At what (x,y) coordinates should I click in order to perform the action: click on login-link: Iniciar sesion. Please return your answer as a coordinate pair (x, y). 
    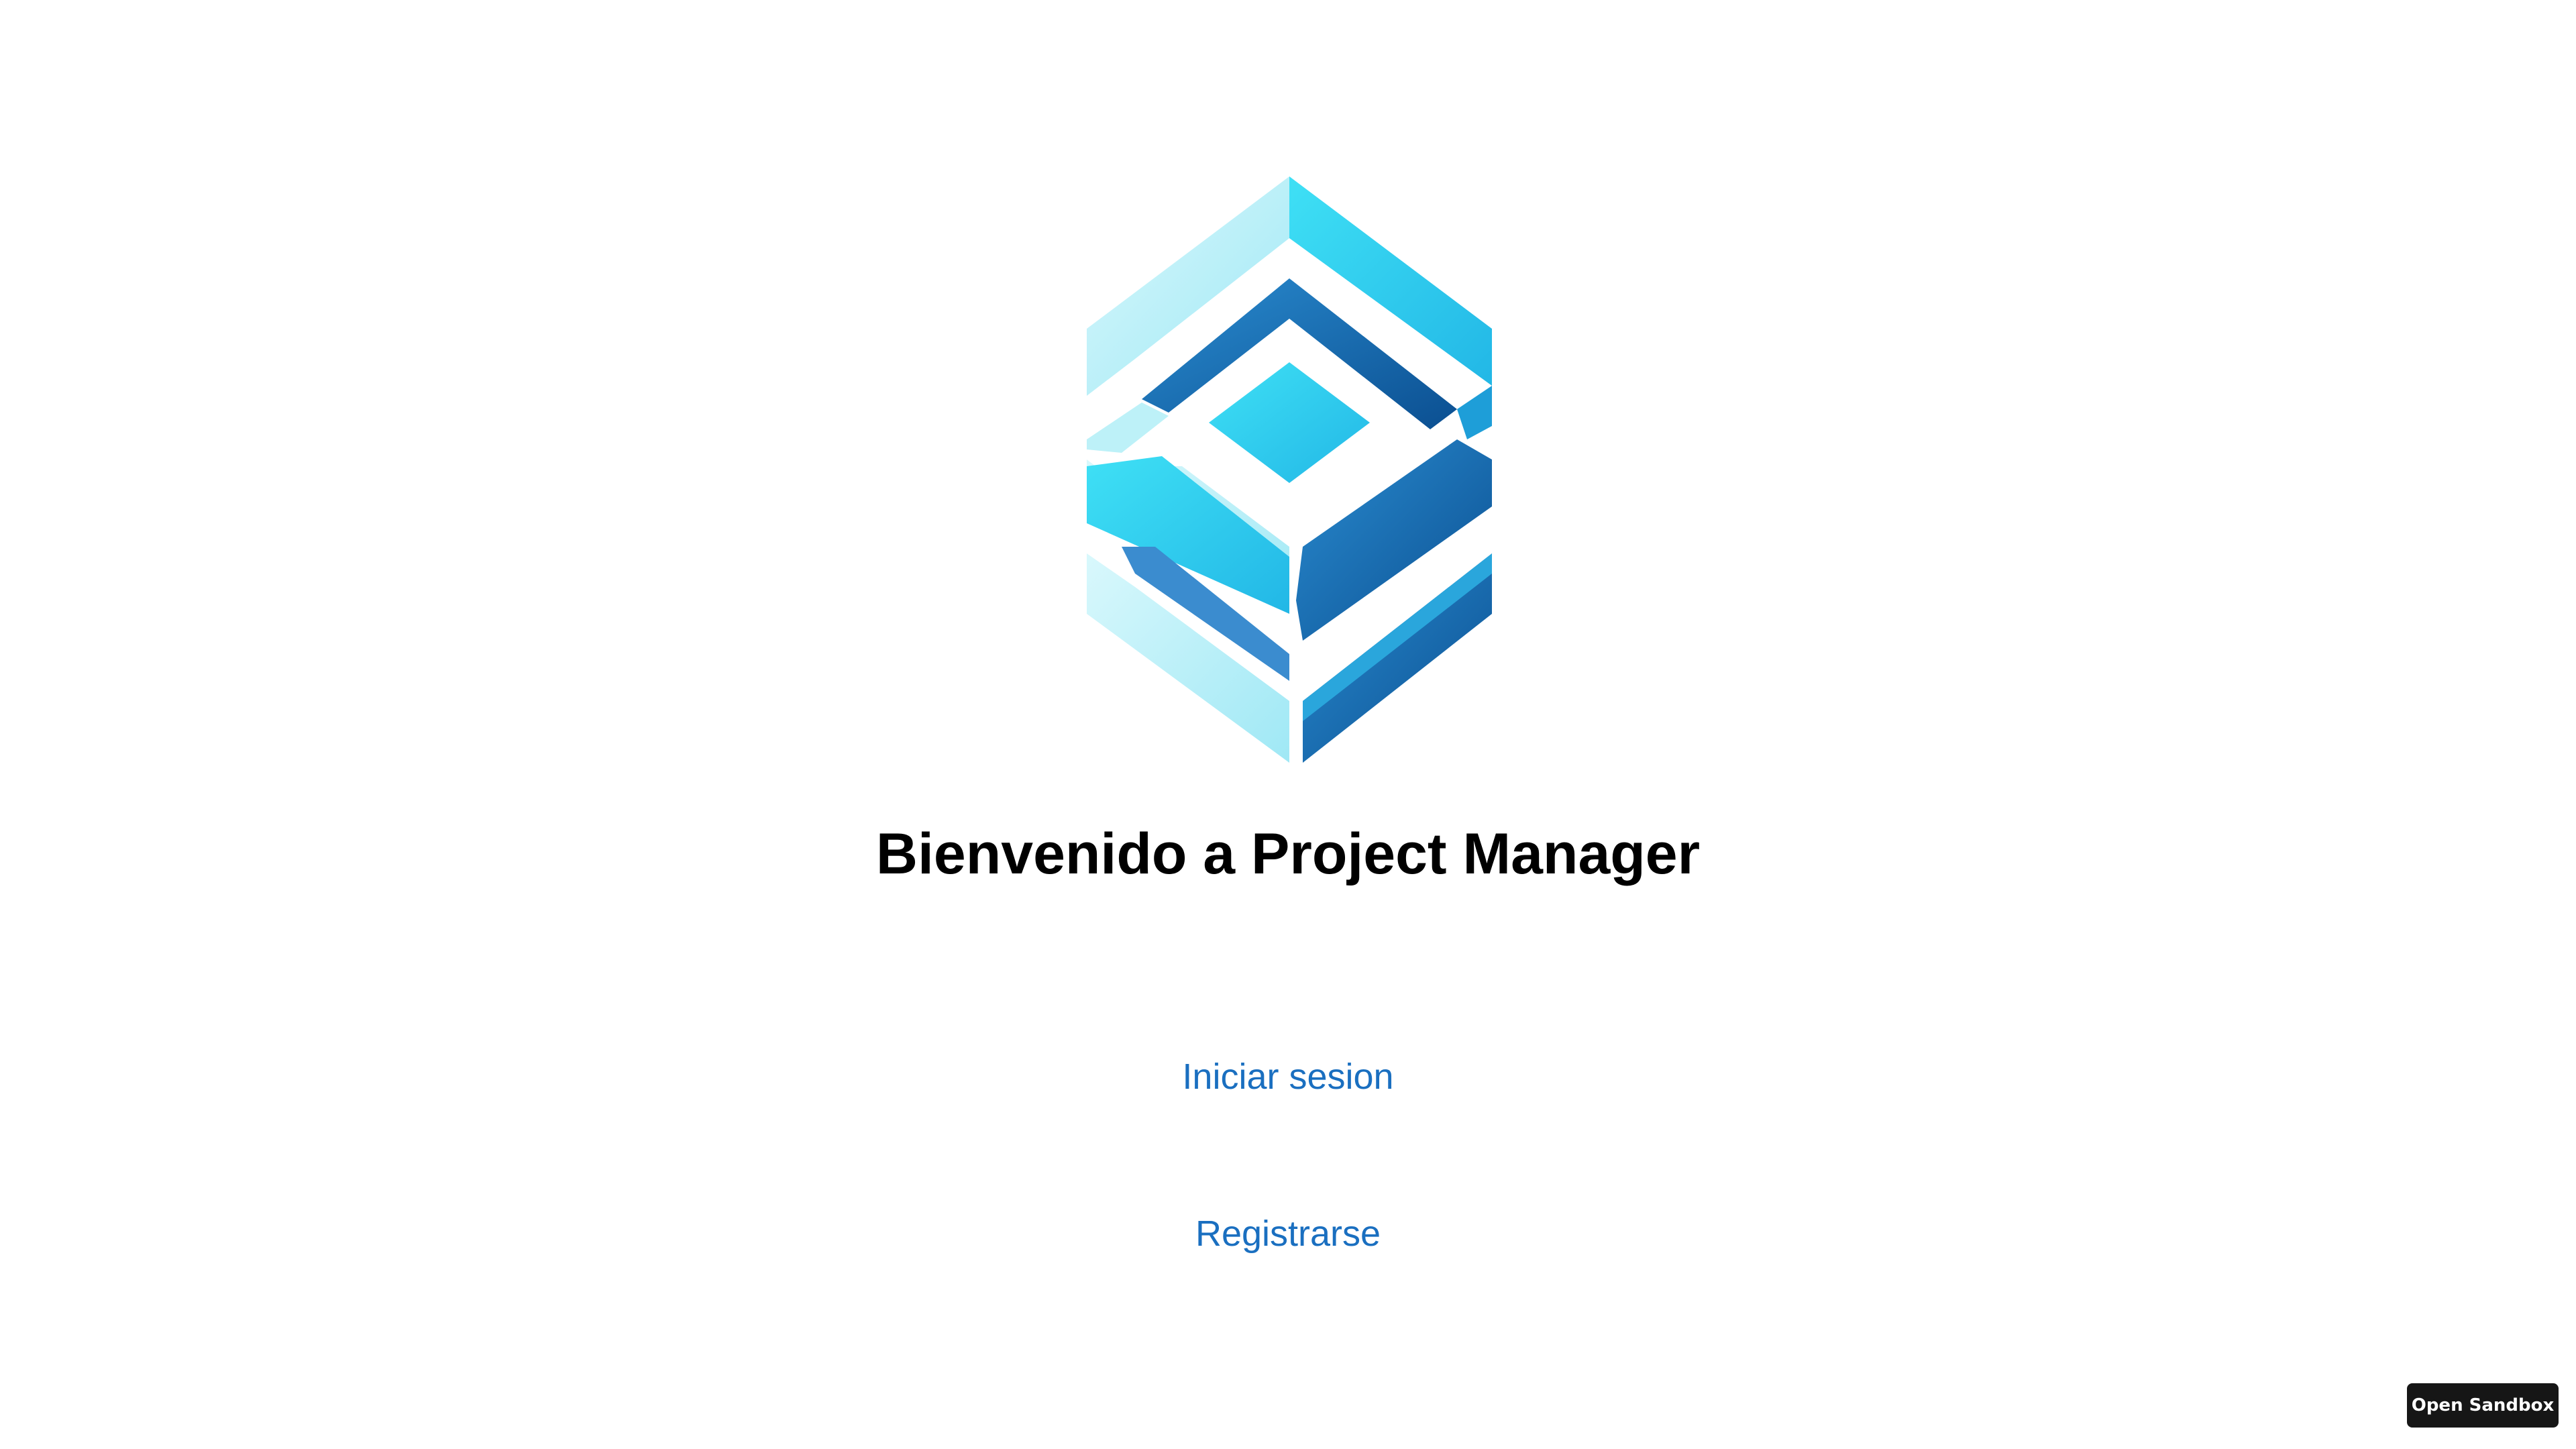
    Looking at the image, I should click on (1288, 1076).